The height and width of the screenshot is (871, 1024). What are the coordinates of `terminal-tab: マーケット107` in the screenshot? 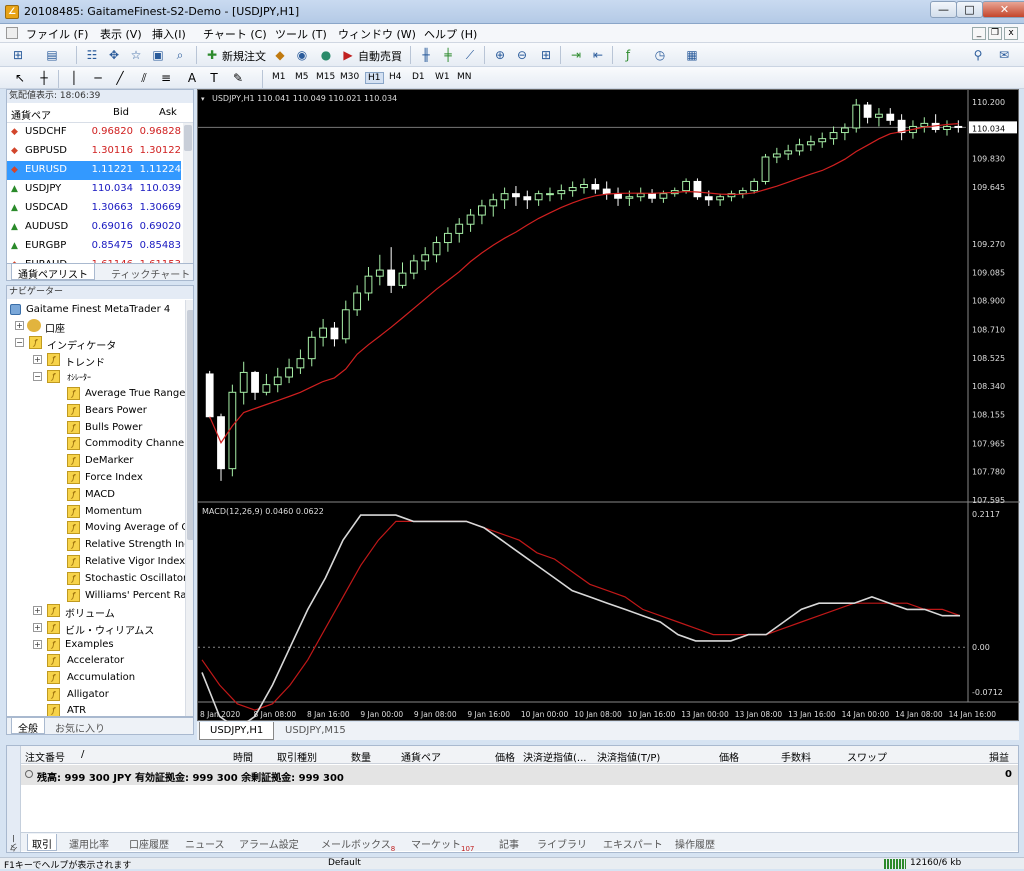 It's located at (442, 843).